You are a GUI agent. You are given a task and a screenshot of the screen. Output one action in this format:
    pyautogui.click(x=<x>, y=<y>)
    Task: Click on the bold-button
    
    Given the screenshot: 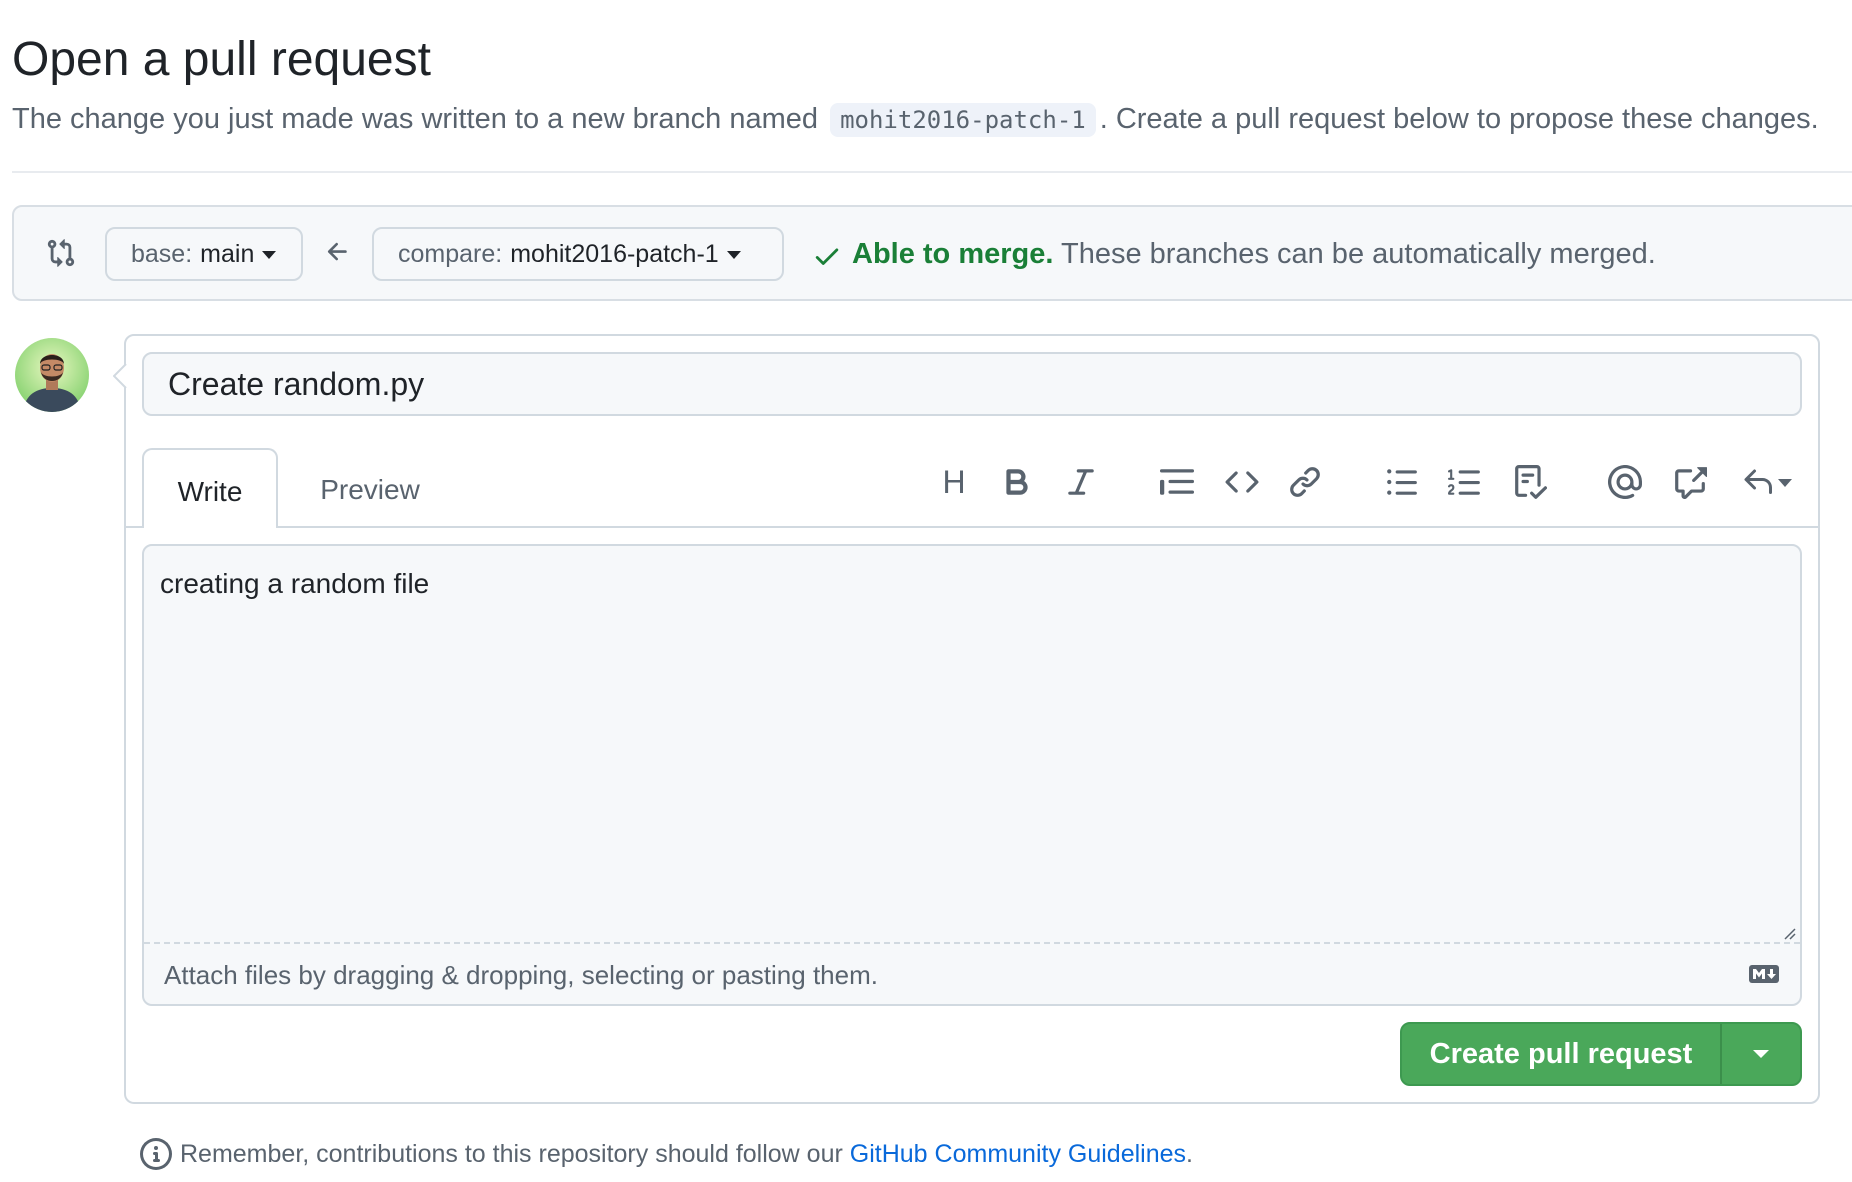 What is the action you would take?
    pyautogui.click(x=1017, y=482)
    